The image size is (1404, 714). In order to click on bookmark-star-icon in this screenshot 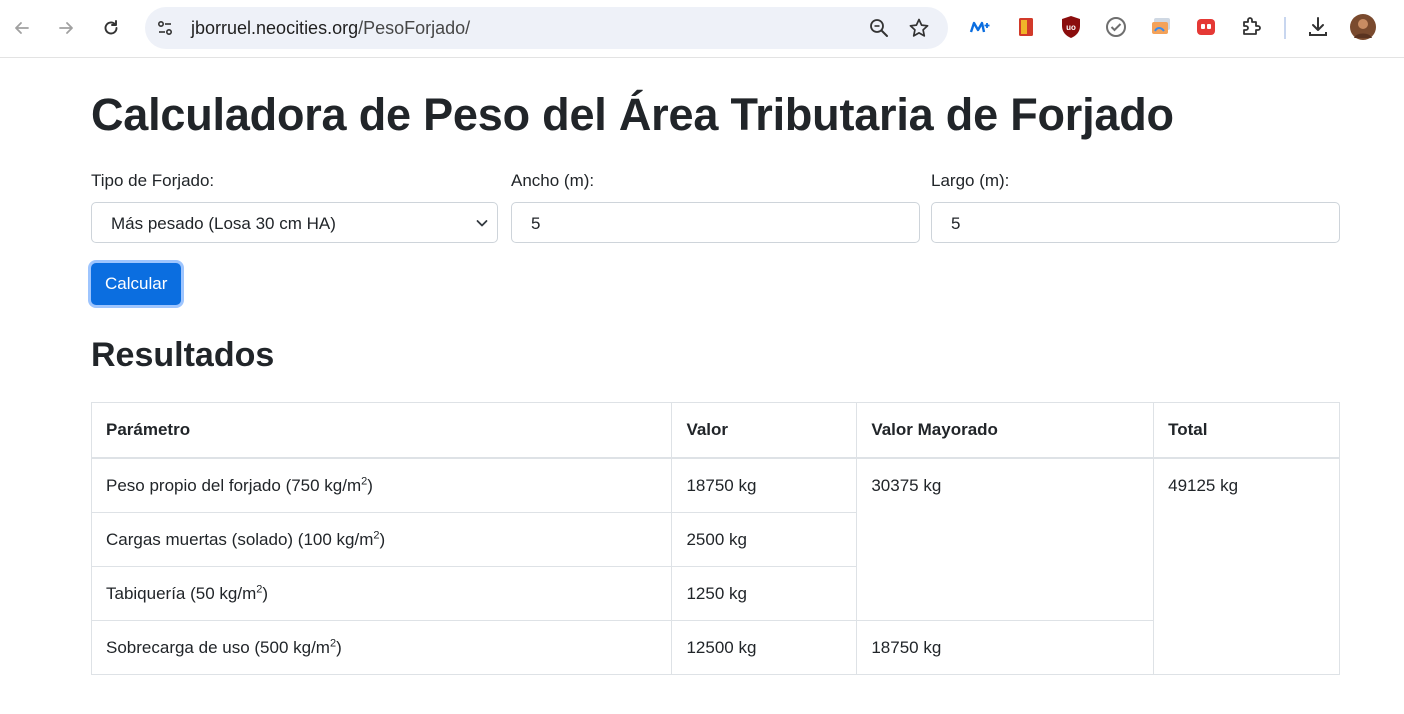, I will do `click(919, 28)`.